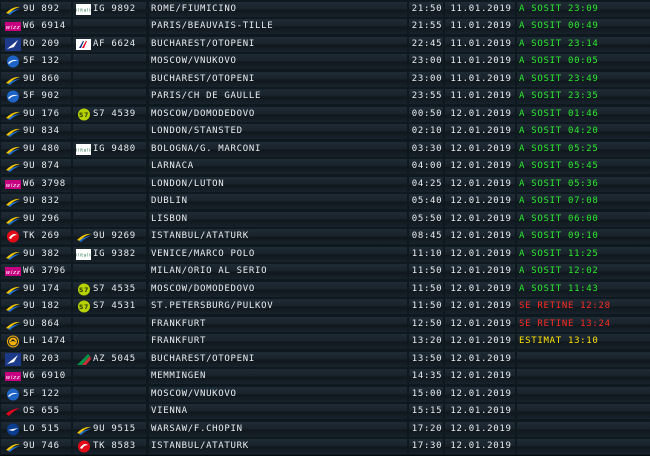  I want to click on scheduled-time-text: 17:30, so click(426, 446).